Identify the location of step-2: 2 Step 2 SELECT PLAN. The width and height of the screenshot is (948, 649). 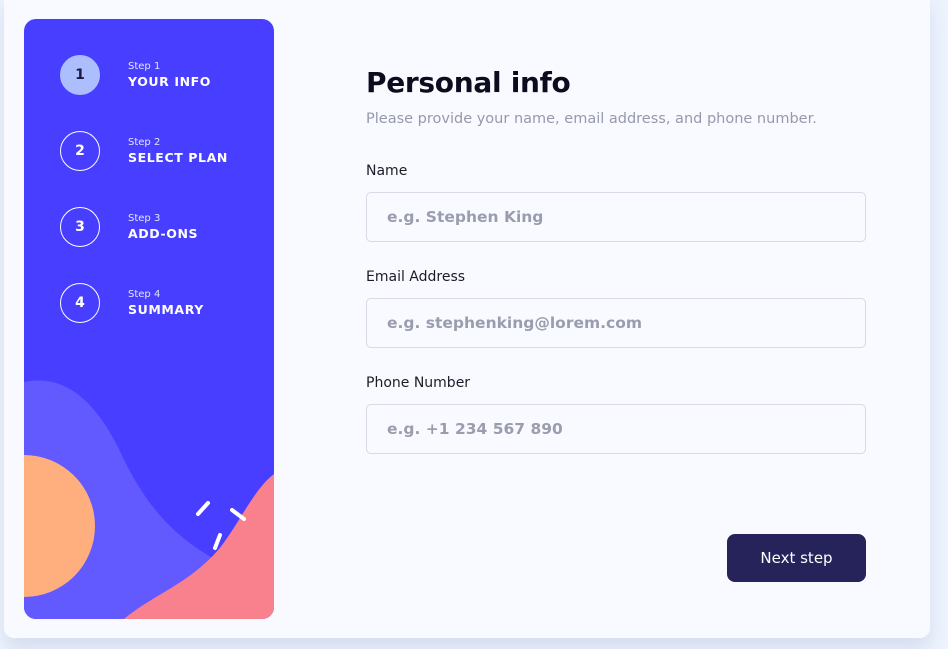
(144, 151).